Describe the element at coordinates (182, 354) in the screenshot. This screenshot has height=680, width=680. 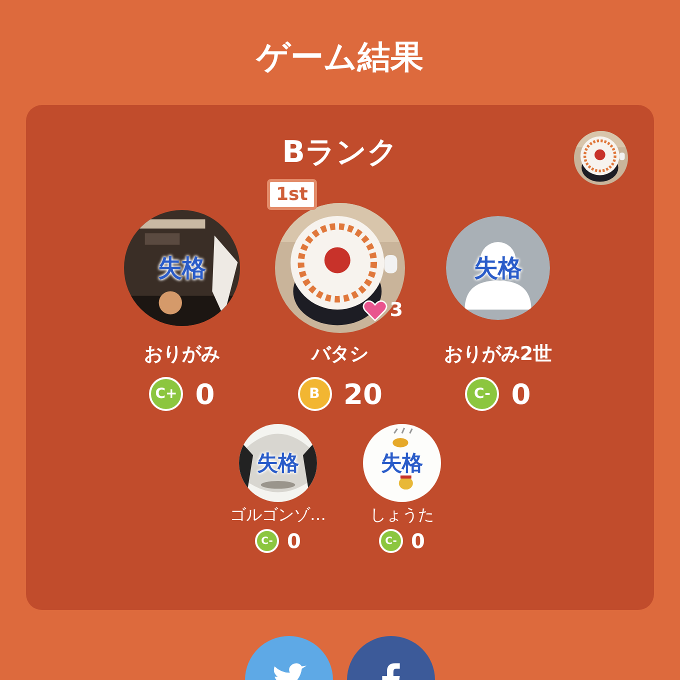
I see `player-name: おりがみ` at that location.